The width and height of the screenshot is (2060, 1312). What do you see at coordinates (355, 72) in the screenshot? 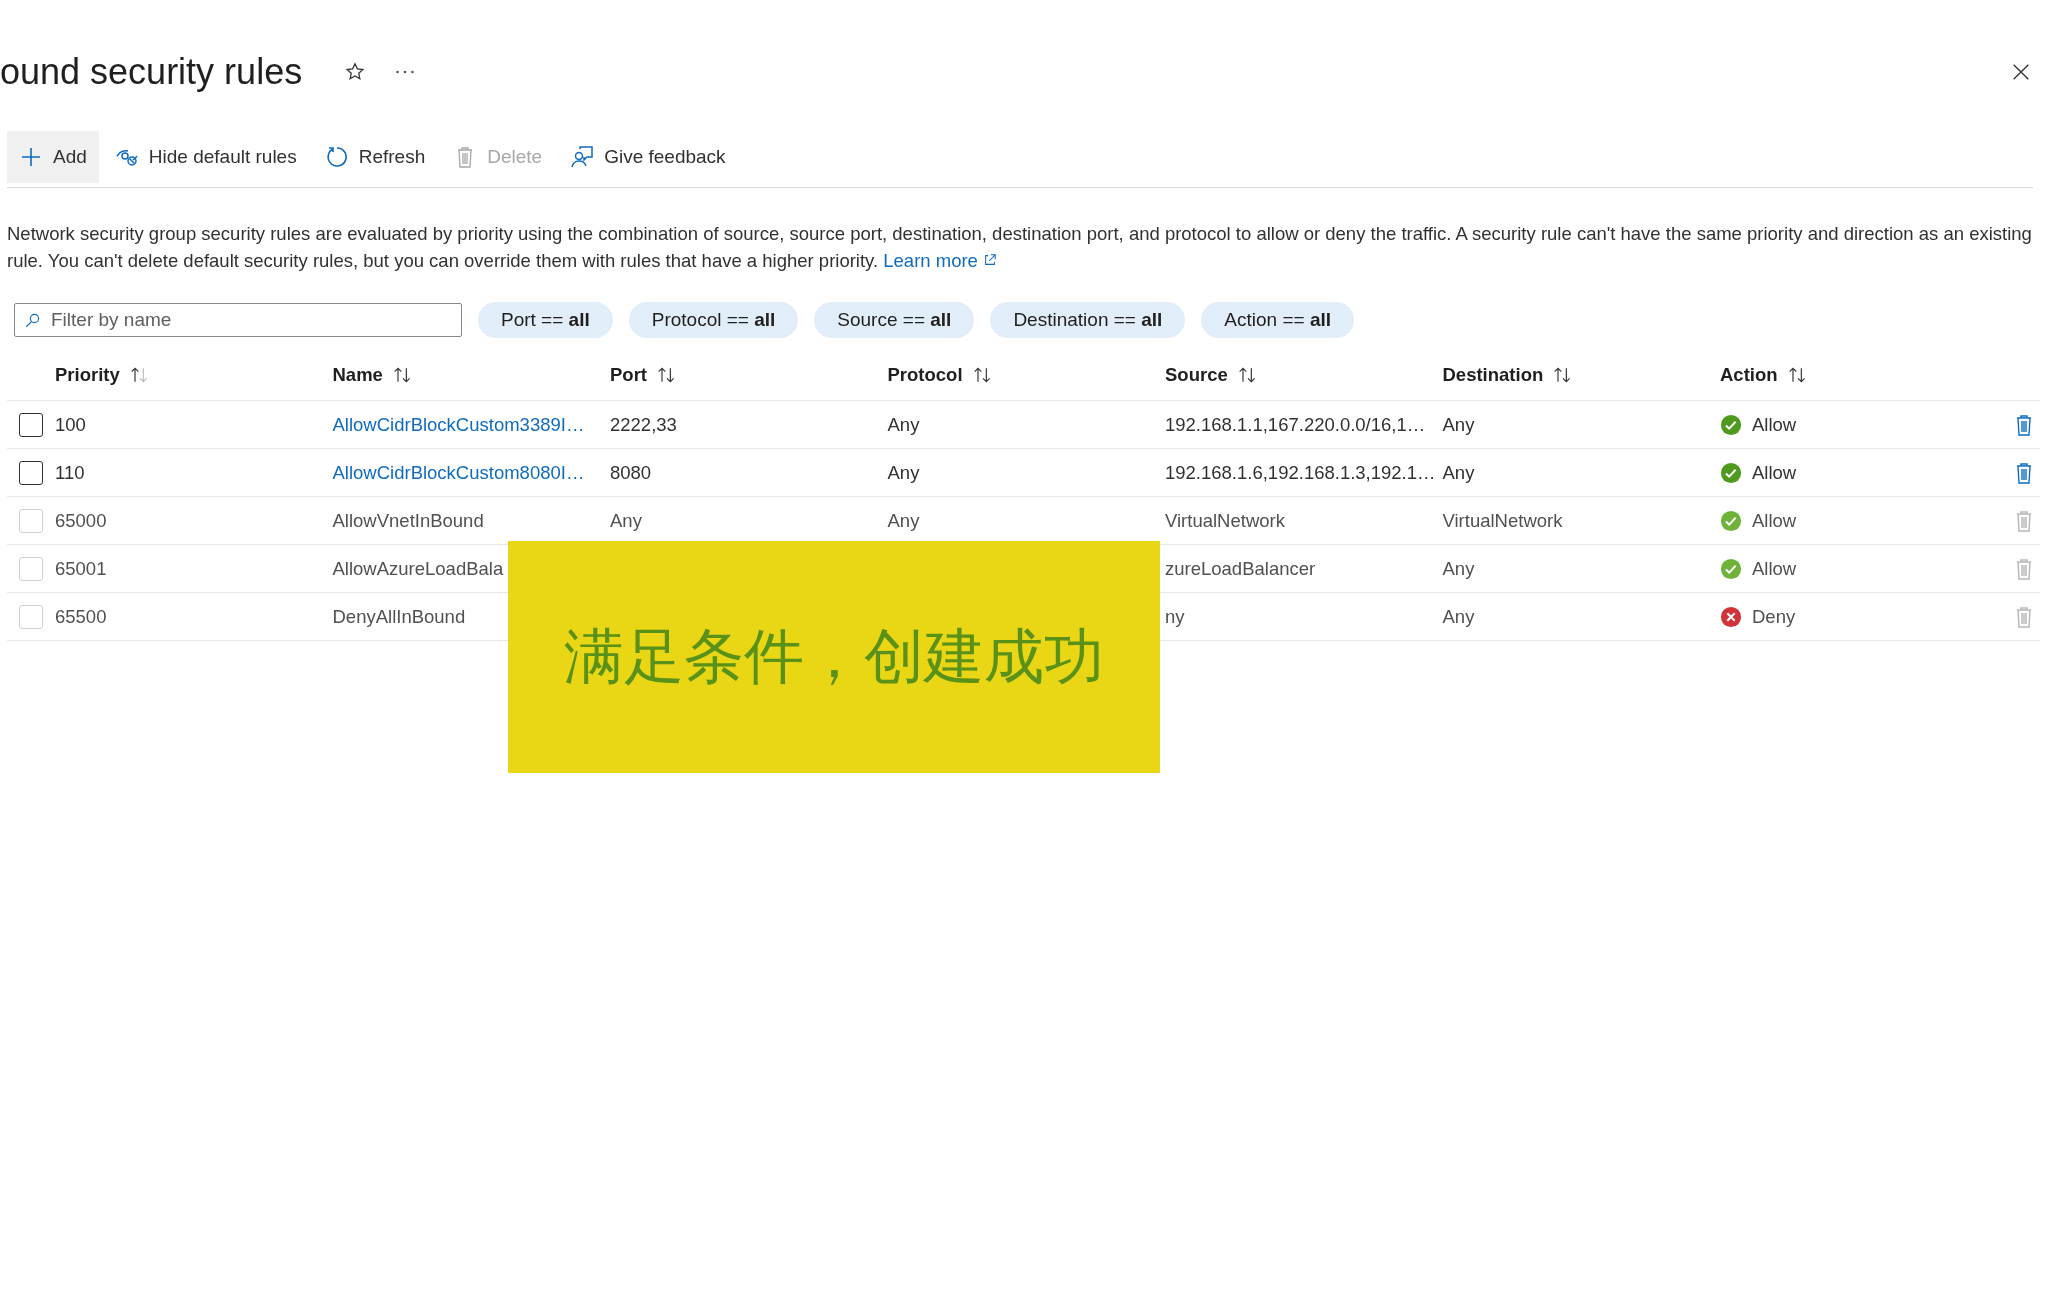
I see `star-icon` at bounding box center [355, 72].